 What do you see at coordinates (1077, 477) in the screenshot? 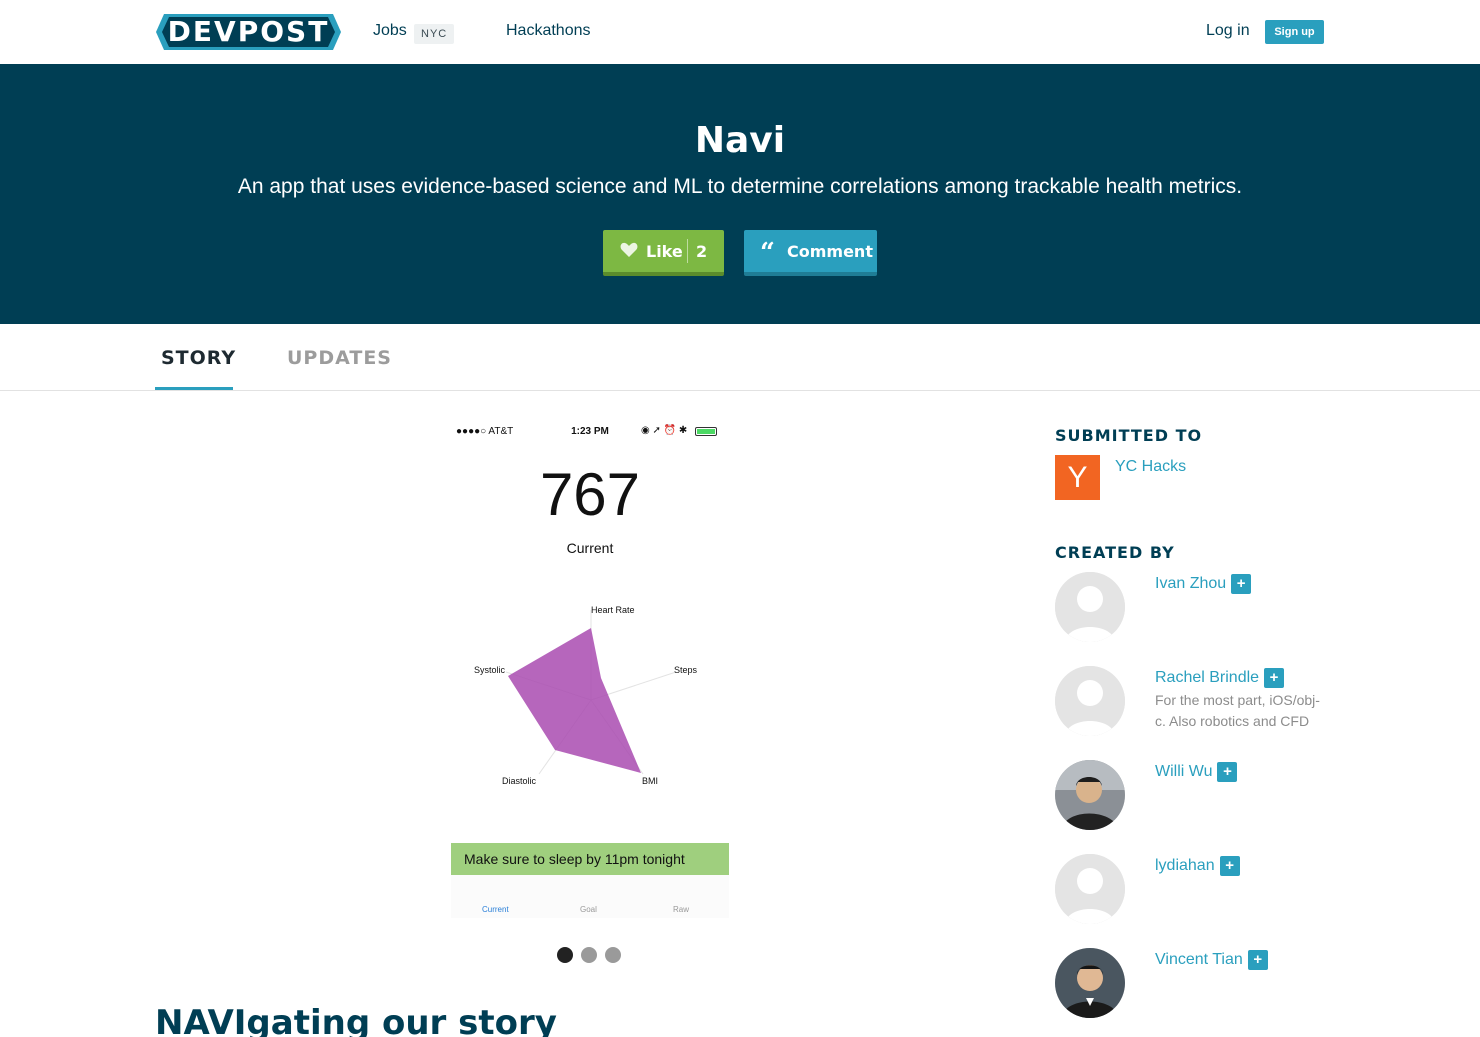
I see `yc-hacks-logo: Y` at bounding box center [1077, 477].